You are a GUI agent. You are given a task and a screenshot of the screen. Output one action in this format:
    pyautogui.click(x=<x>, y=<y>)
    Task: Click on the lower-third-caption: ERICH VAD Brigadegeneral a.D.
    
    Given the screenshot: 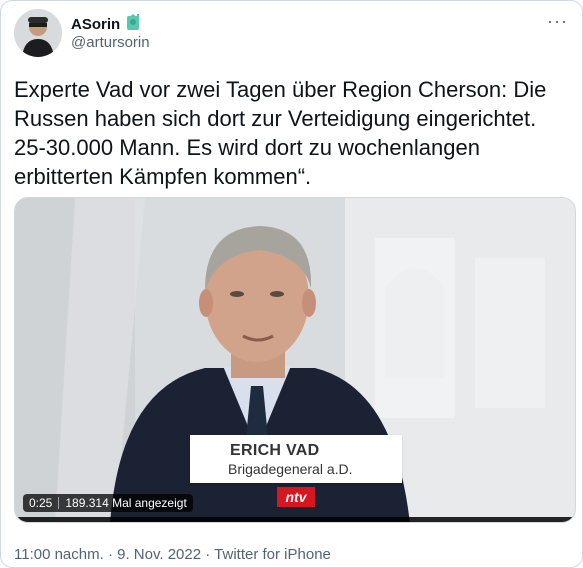 What is the action you would take?
    pyautogui.click(x=296, y=459)
    